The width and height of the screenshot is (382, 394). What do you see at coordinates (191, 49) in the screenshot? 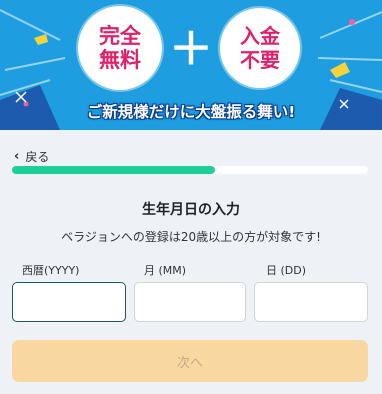
I see `plus-sign: ＋` at bounding box center [191, 49].